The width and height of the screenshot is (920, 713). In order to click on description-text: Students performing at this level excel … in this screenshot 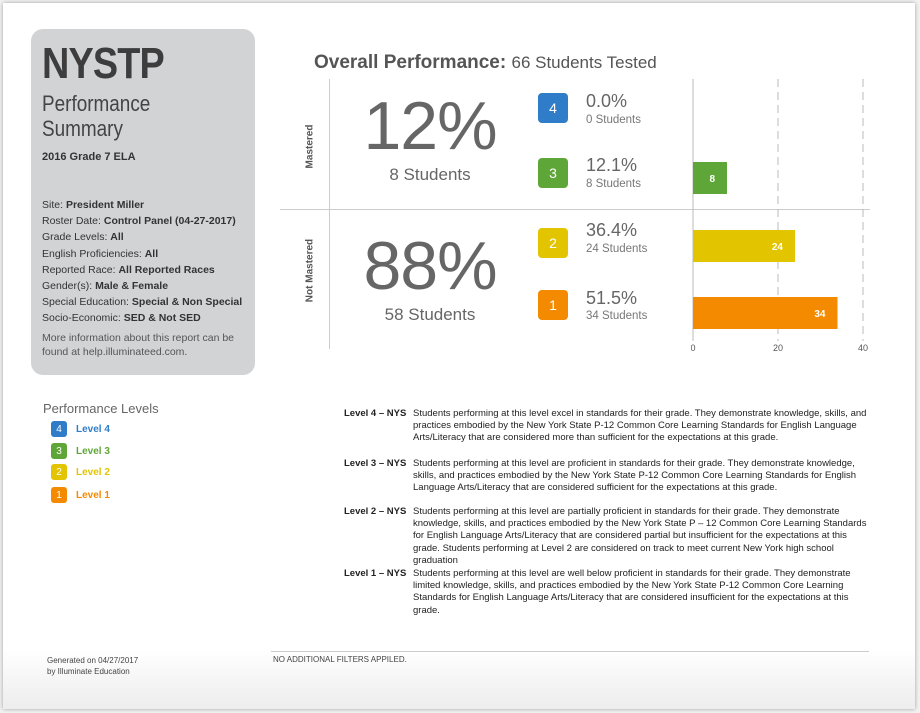, I will do `click(640, 426)`.